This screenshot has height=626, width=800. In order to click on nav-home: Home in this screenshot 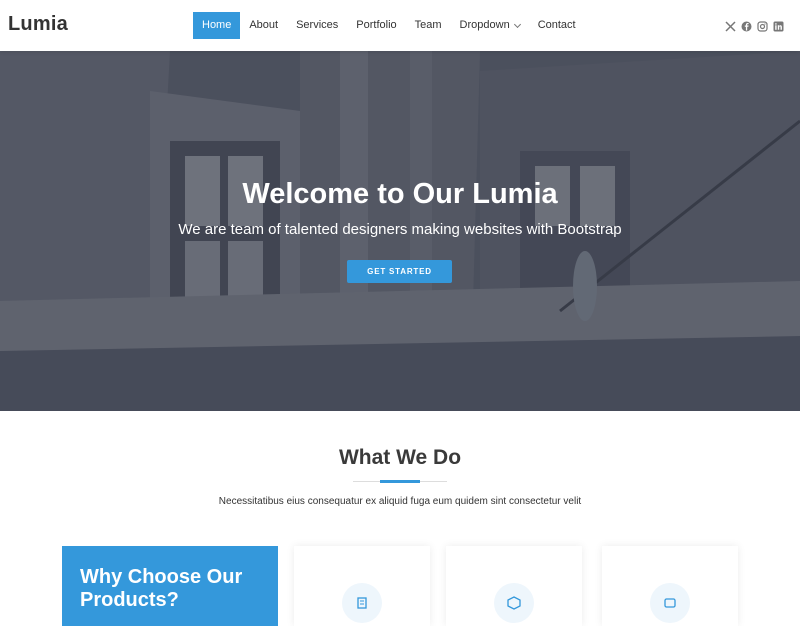, I will do `click(217, 25)`.